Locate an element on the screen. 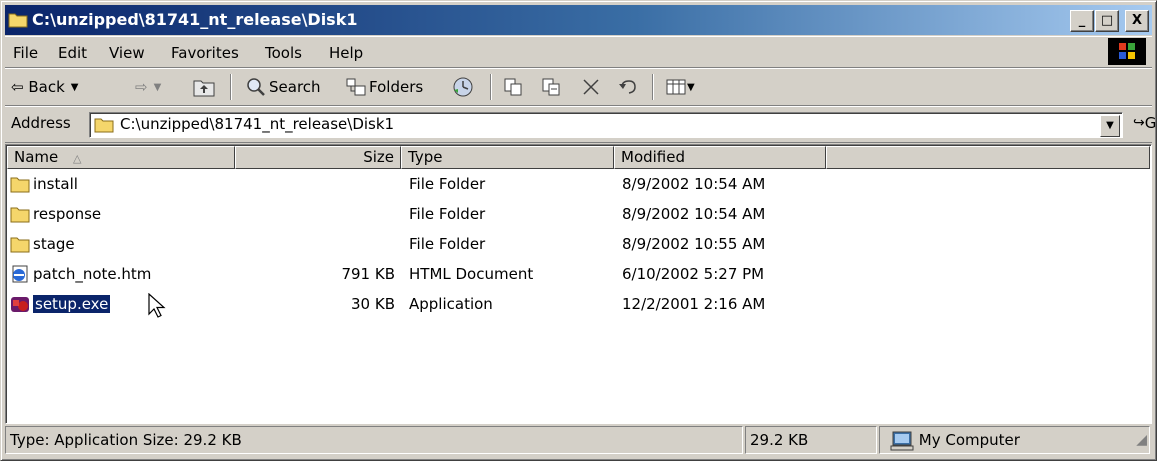  menu-view: View is located at coordinates (127, 53).